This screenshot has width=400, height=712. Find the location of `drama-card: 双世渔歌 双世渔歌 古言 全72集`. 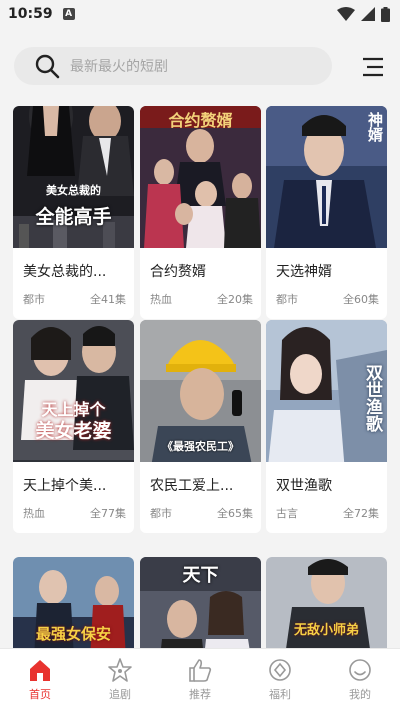

drama-card: 双世渔歌 双世渔歌 古言 全72集 is located at coordinates (326, 426).